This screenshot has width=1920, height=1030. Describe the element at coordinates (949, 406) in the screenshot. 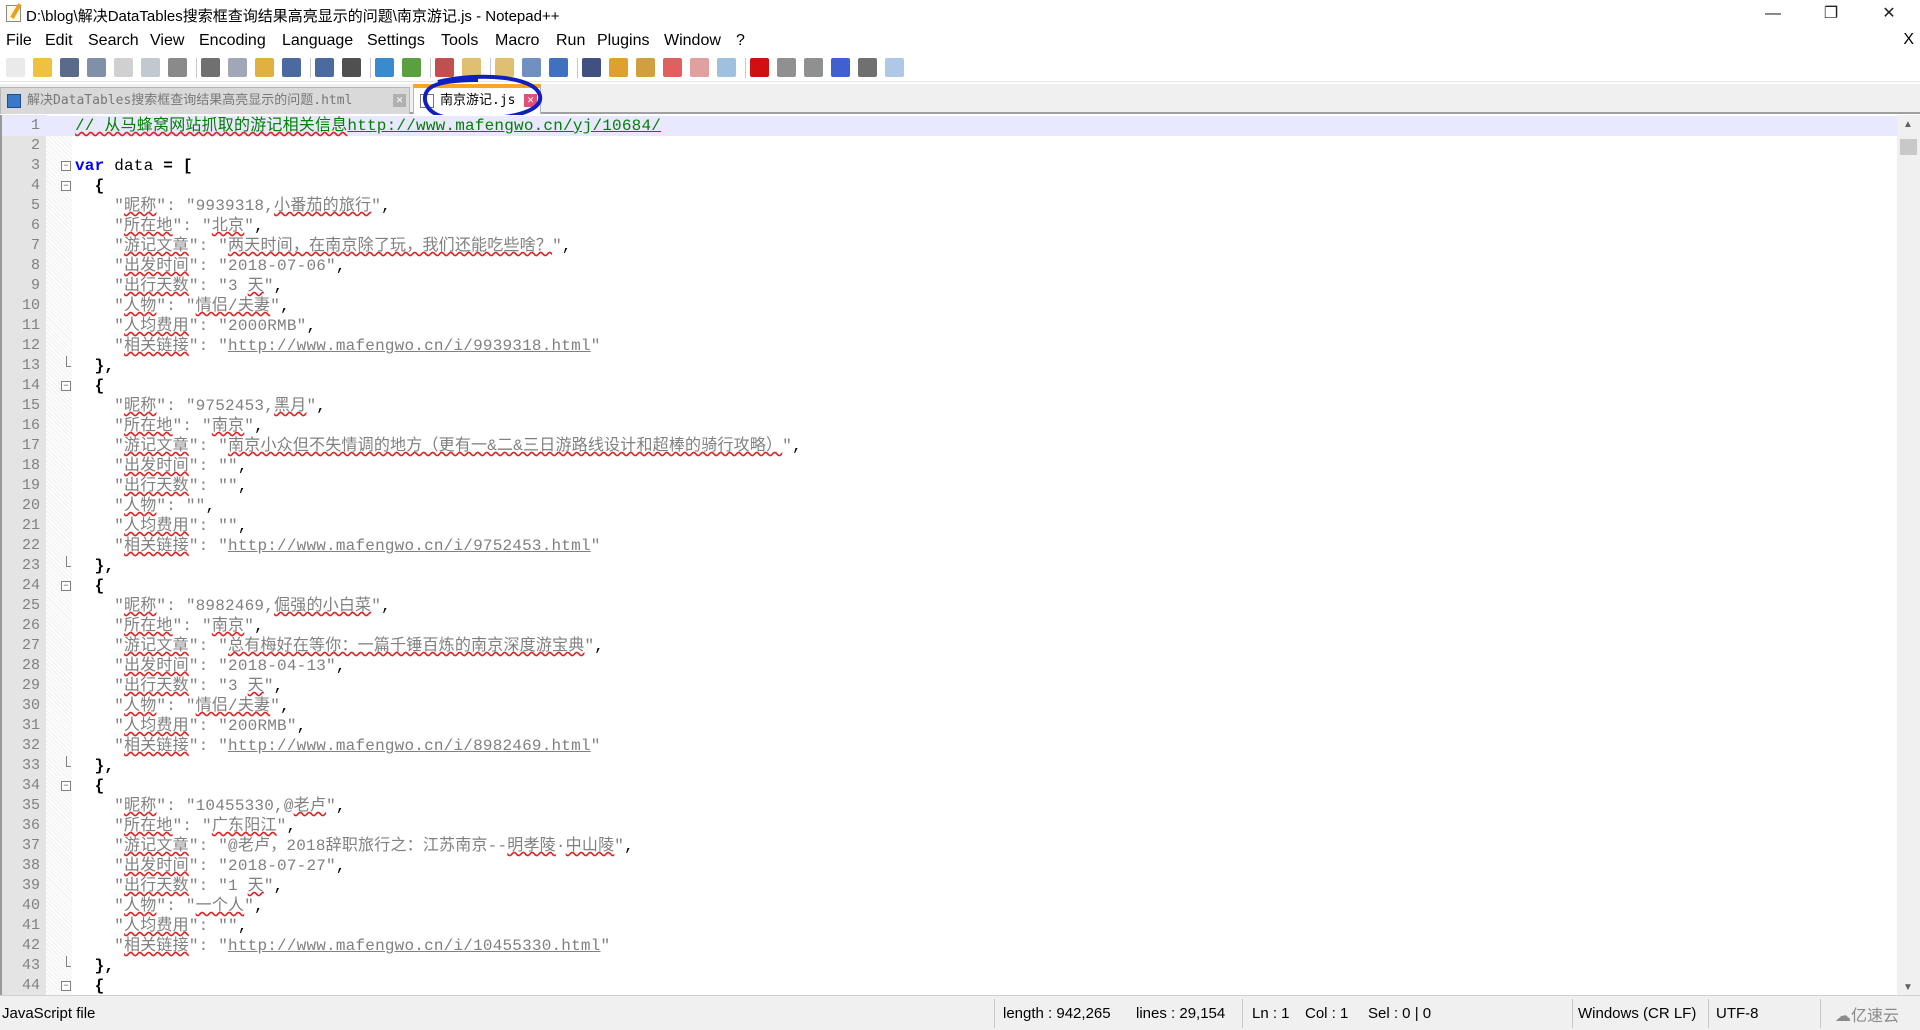

I see `code-line: 15 "昵称": "9752453,黑月",` at that location.